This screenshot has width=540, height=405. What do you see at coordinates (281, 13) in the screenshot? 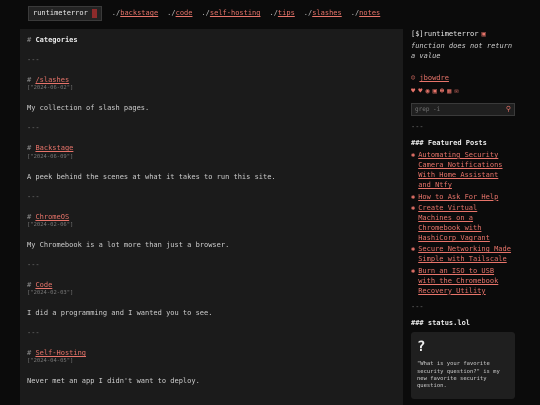
I see `nav-link-tips: ./tips` at bounding box center [281, 13].